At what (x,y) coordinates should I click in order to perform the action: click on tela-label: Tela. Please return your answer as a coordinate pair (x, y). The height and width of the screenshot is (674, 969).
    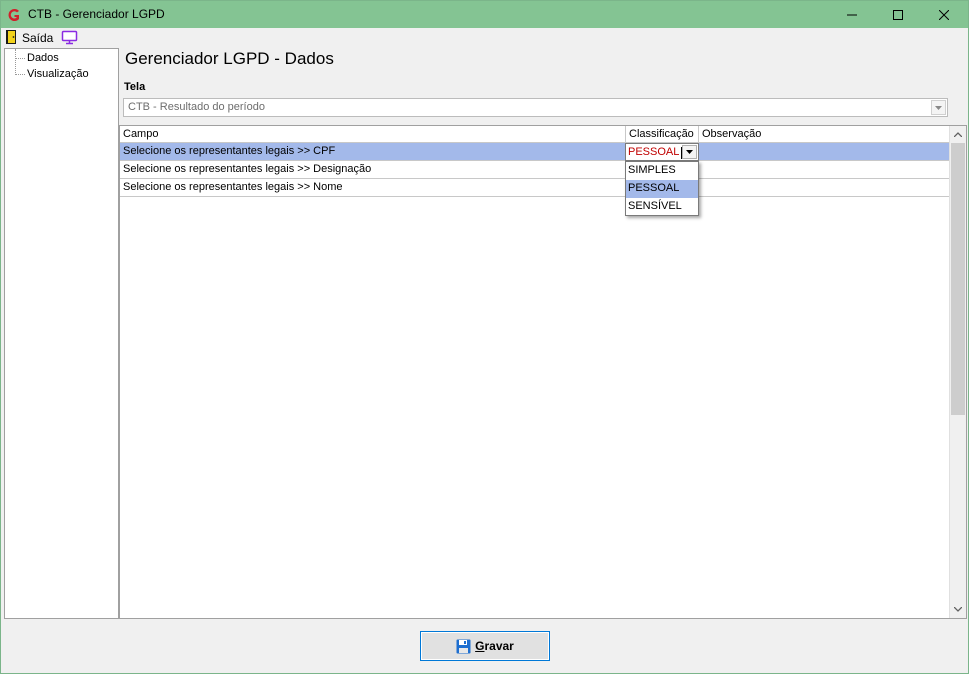
    Looking at the image, I should click on (135, 87).